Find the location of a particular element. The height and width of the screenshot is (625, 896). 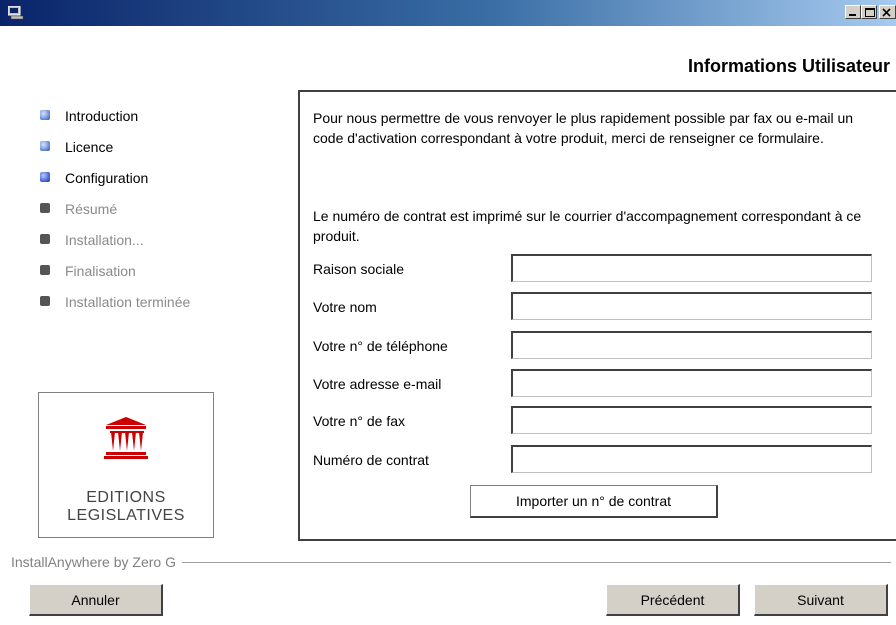

logo-line-1: EDITIONS is located at coordinates (126, 497).